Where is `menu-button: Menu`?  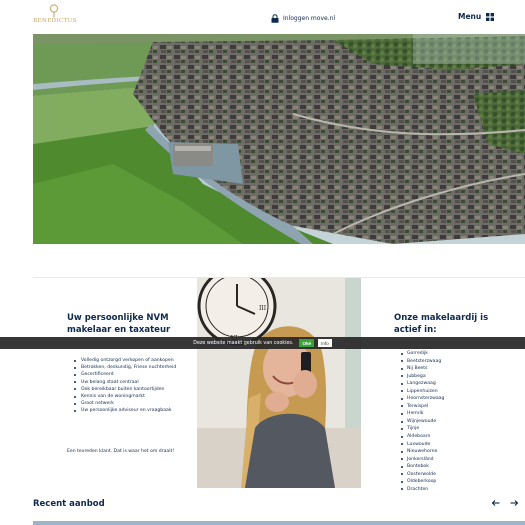
menu-button: Menu is located at coordinates (476, 16).